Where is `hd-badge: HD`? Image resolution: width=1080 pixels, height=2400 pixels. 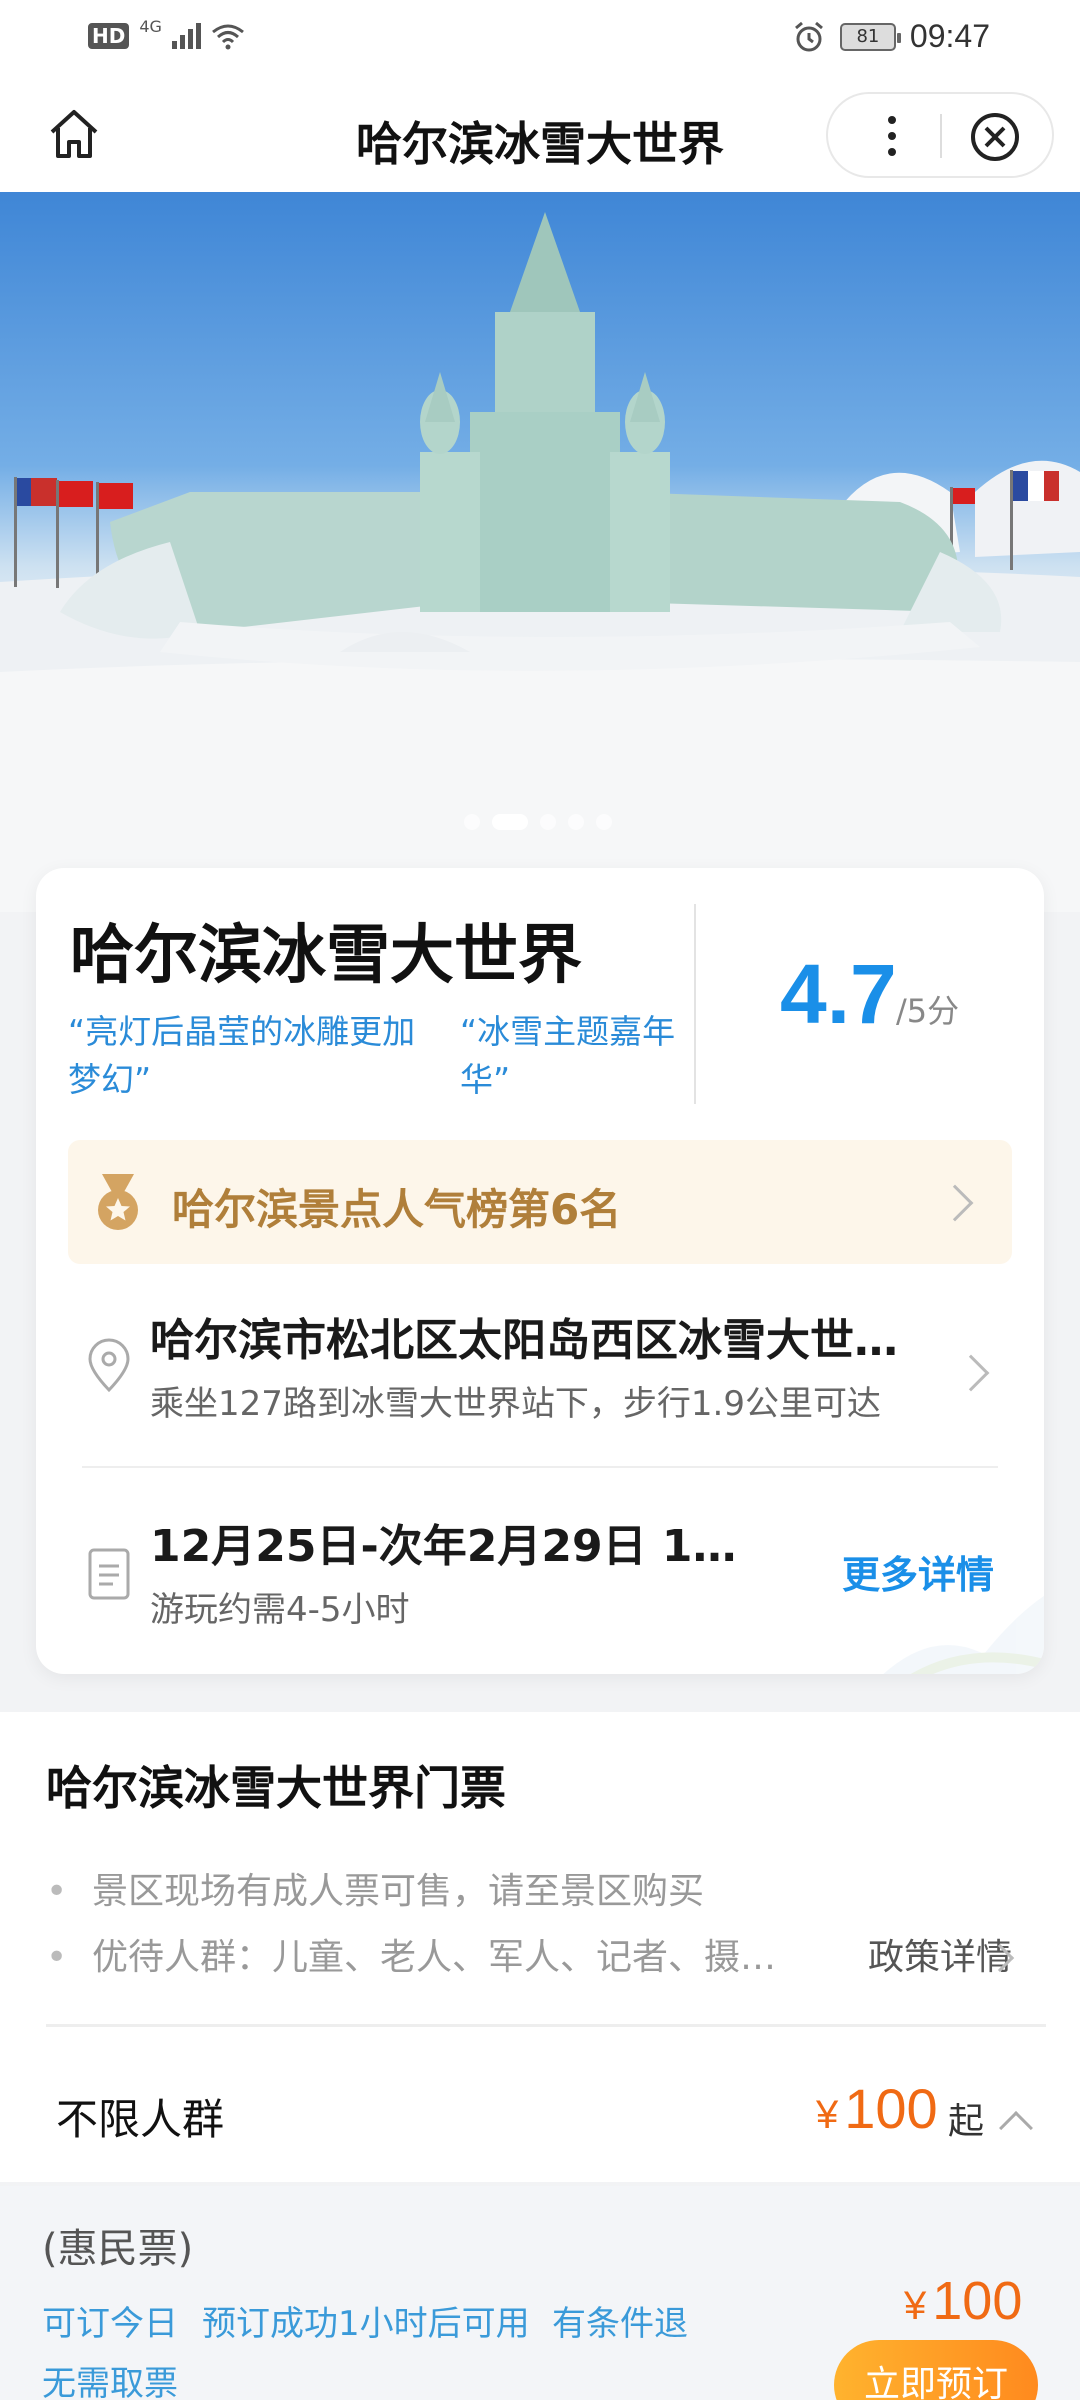 hd-badge: HD is located at coordinates (109, 36).